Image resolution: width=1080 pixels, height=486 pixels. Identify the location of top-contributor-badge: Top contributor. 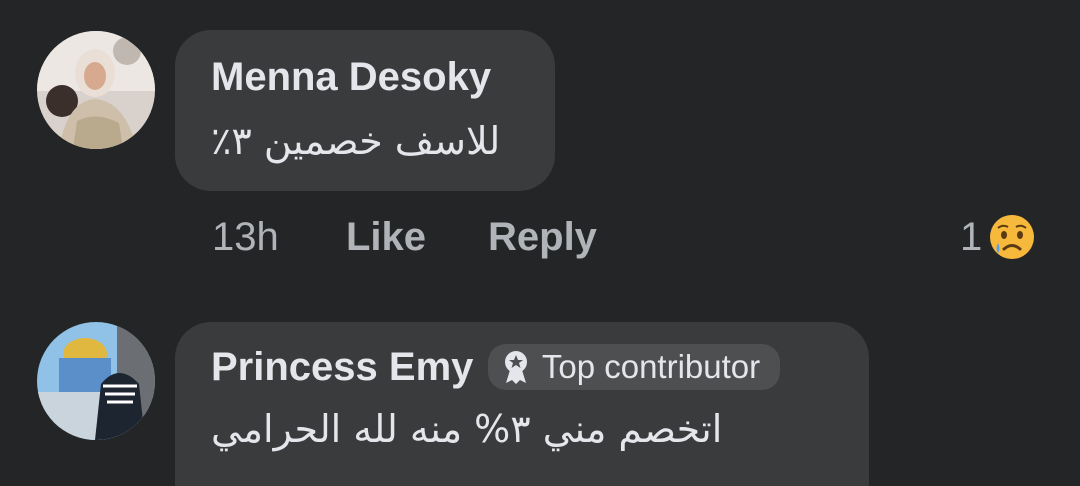
(634, 367).